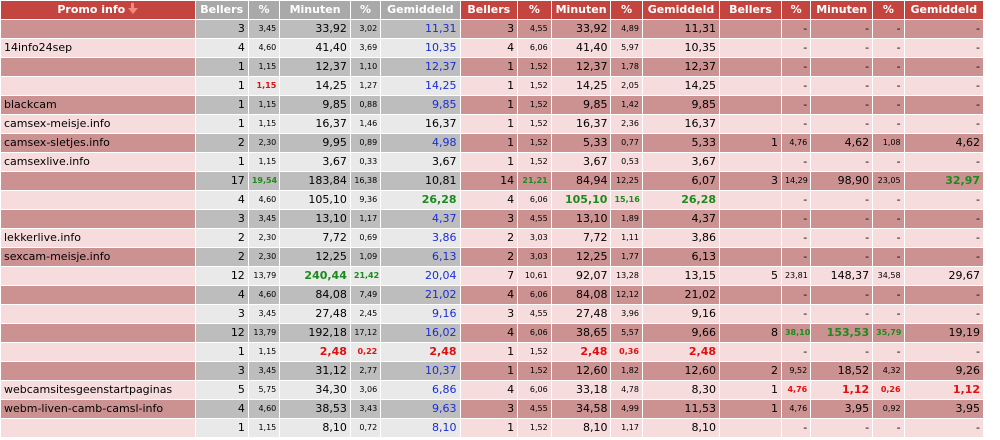  What do you see at coordinates (943, 143) in the screenshot?
I see `g3-cell: 4,62` at bounding box center [943, 143].